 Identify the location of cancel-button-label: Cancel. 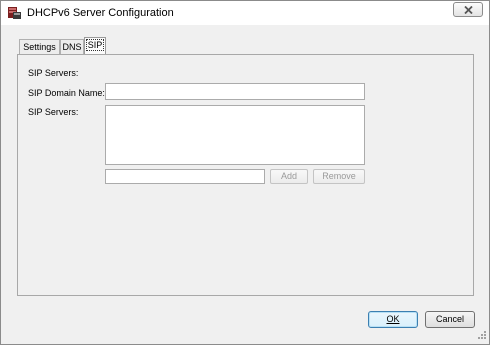
(449, 319).